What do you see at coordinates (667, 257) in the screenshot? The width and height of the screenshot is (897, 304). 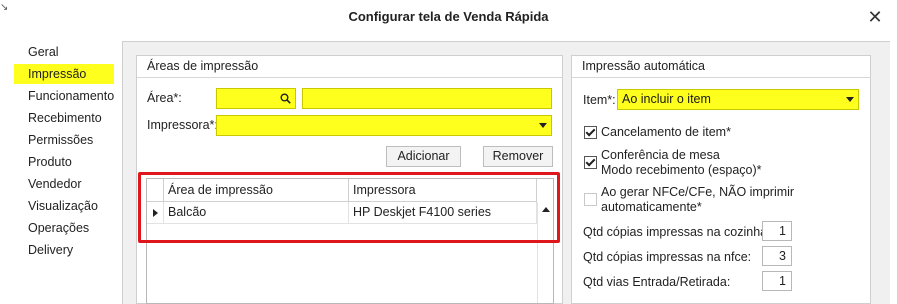 I see `qtd-copias-nfce-label: Qtd cópias impressas na nfce:` at bounding box center [667, 257].